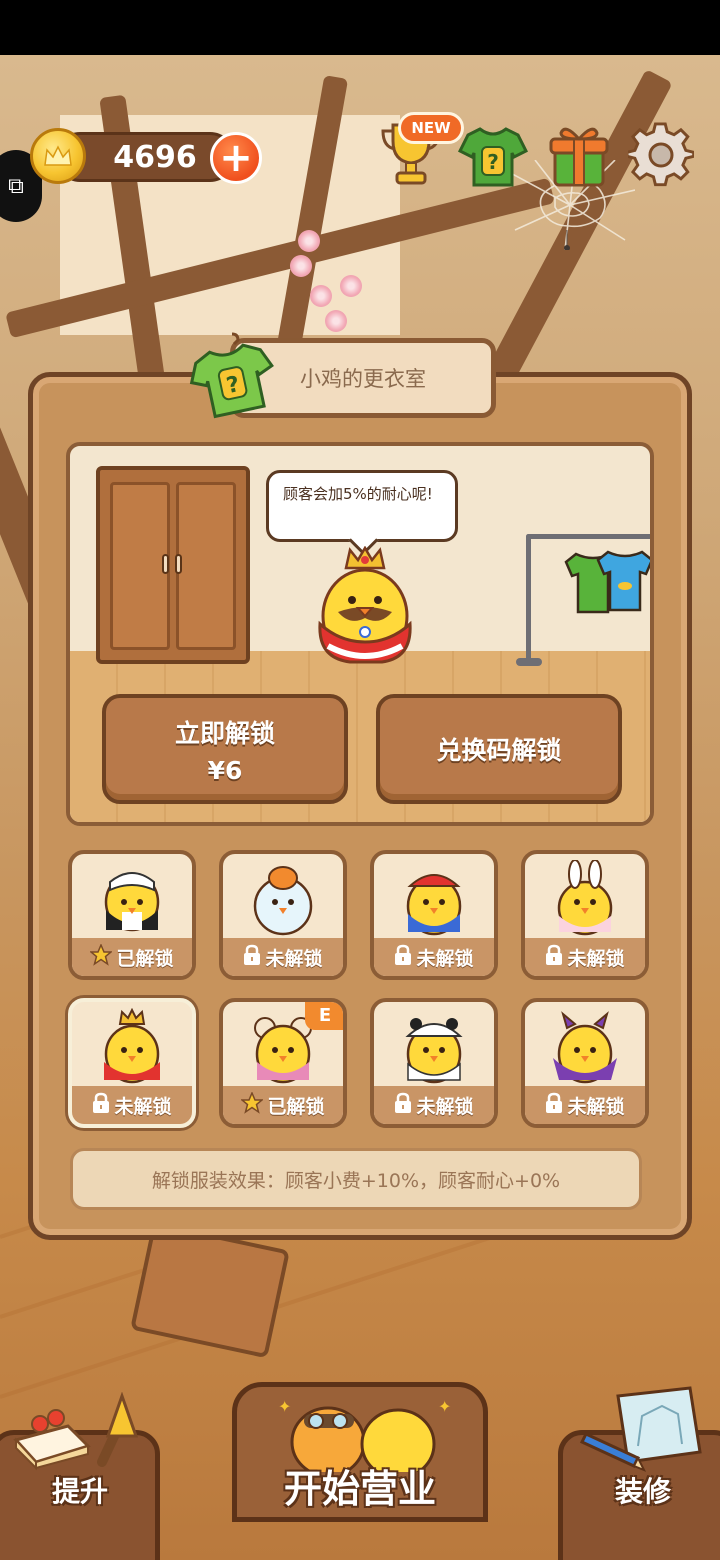 The image size is (720, 1560). I want to click on redeem-code-label: 兑换码解锁, so click(499, 750).